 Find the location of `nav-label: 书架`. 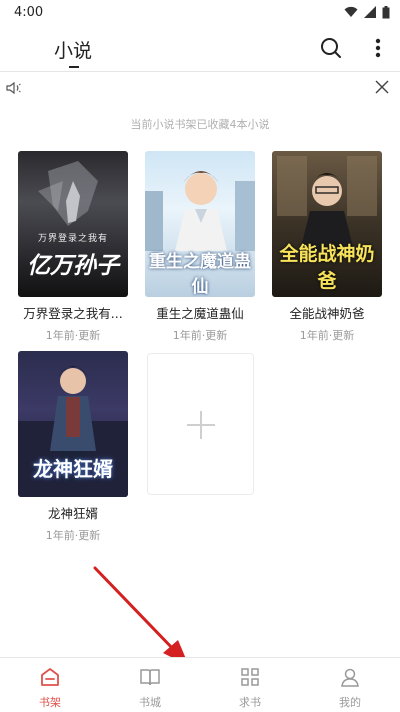

nav-label: 书架 is located at coordinates (50, 702).